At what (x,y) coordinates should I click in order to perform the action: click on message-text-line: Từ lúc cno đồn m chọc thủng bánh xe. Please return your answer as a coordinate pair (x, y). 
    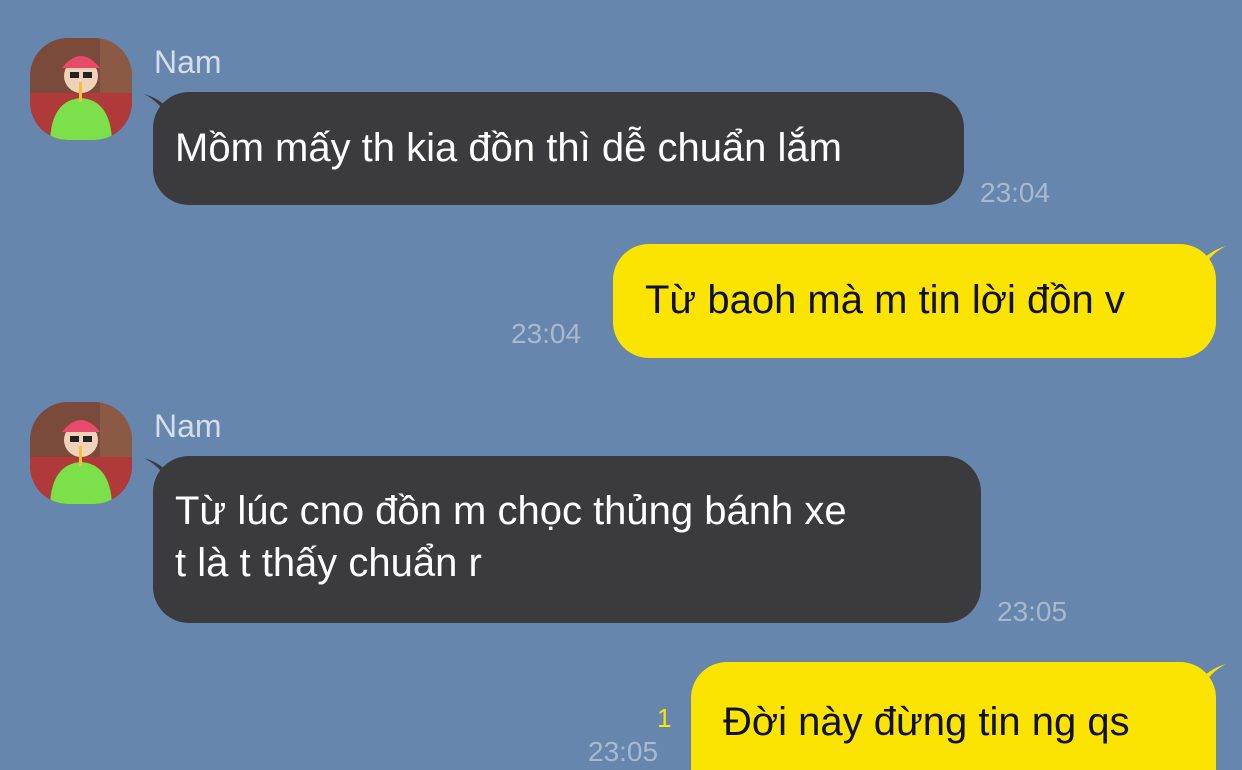
    Looking at the image, I should click on (511, 511).